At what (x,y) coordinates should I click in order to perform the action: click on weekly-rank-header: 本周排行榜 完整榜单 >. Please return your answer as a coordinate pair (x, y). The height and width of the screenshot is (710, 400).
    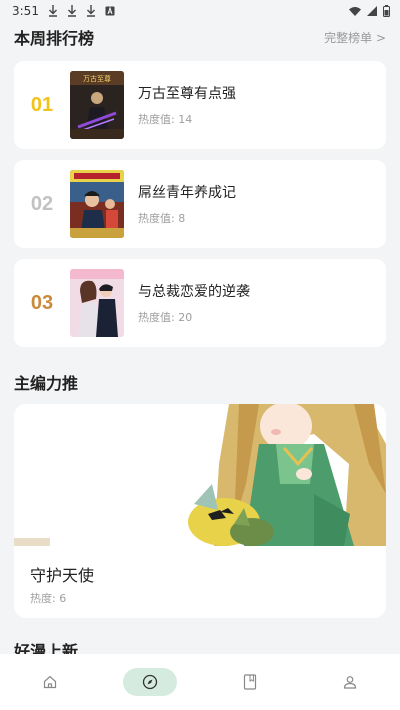
    Looking at the image, I should click on (200, 37).